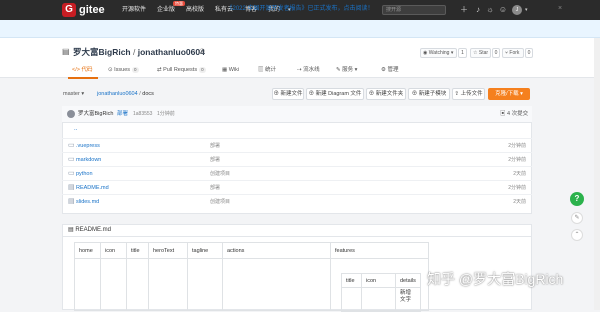  What do you see at coordinates (181, 70) in the screenshot?
I see `tab-pull-requests: ⇄ Pull Requests 0` at bounding box center [181, 70].